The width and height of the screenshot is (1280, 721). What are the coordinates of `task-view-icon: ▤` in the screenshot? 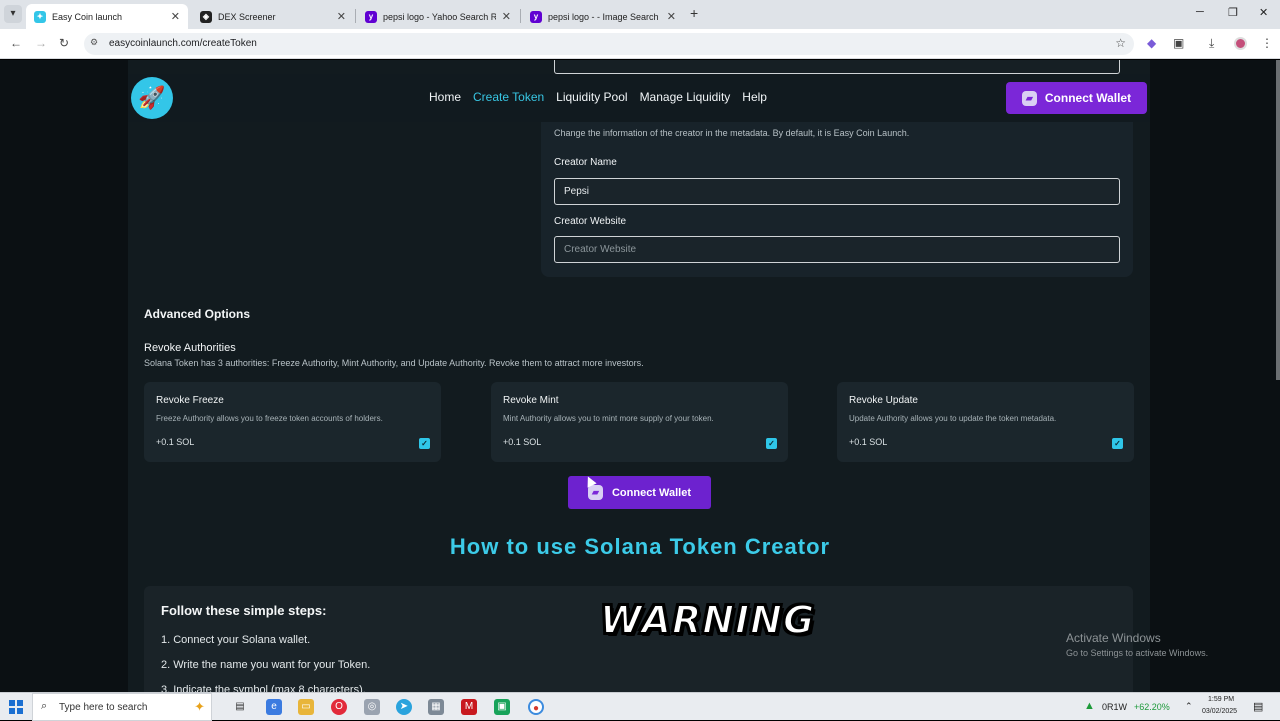 It's located at (240, 707).